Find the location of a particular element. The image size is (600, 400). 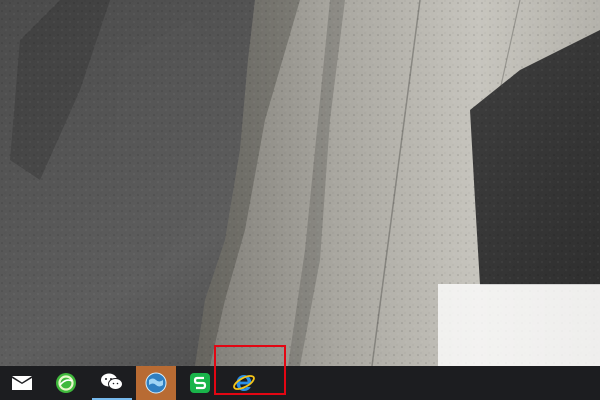

taskbar-mail-button is located at coordinates (22, 383).